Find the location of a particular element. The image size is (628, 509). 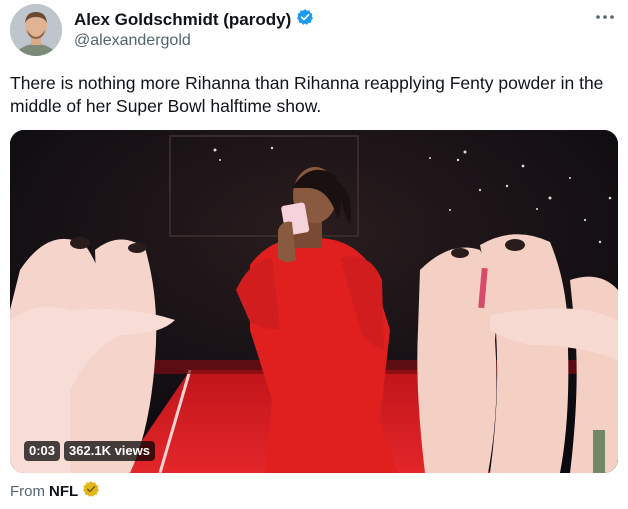

media-source: From NFL is located at coordinates (55, 491).